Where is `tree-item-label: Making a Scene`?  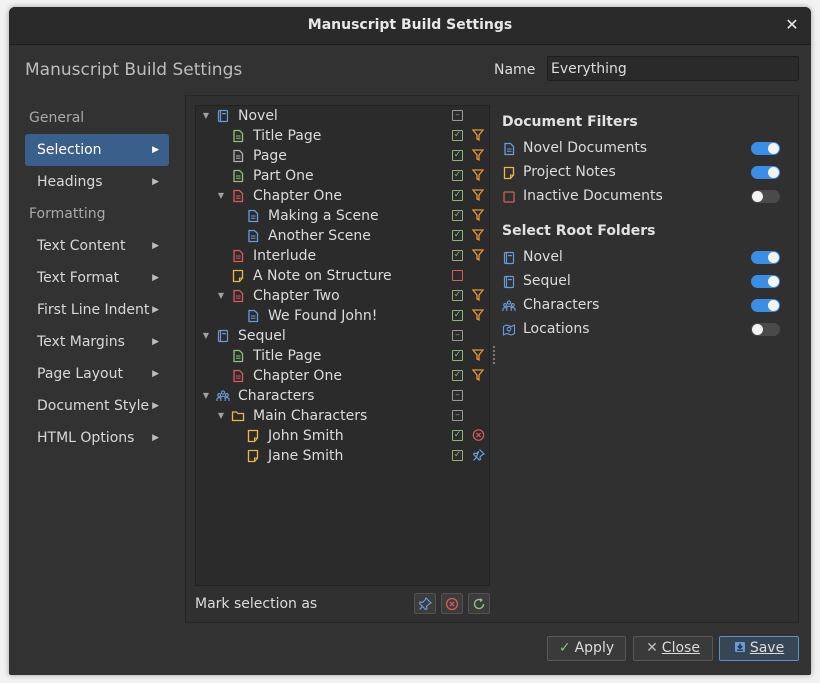
tree-item-label: Making a Scene is located at coordinates (323, 216).